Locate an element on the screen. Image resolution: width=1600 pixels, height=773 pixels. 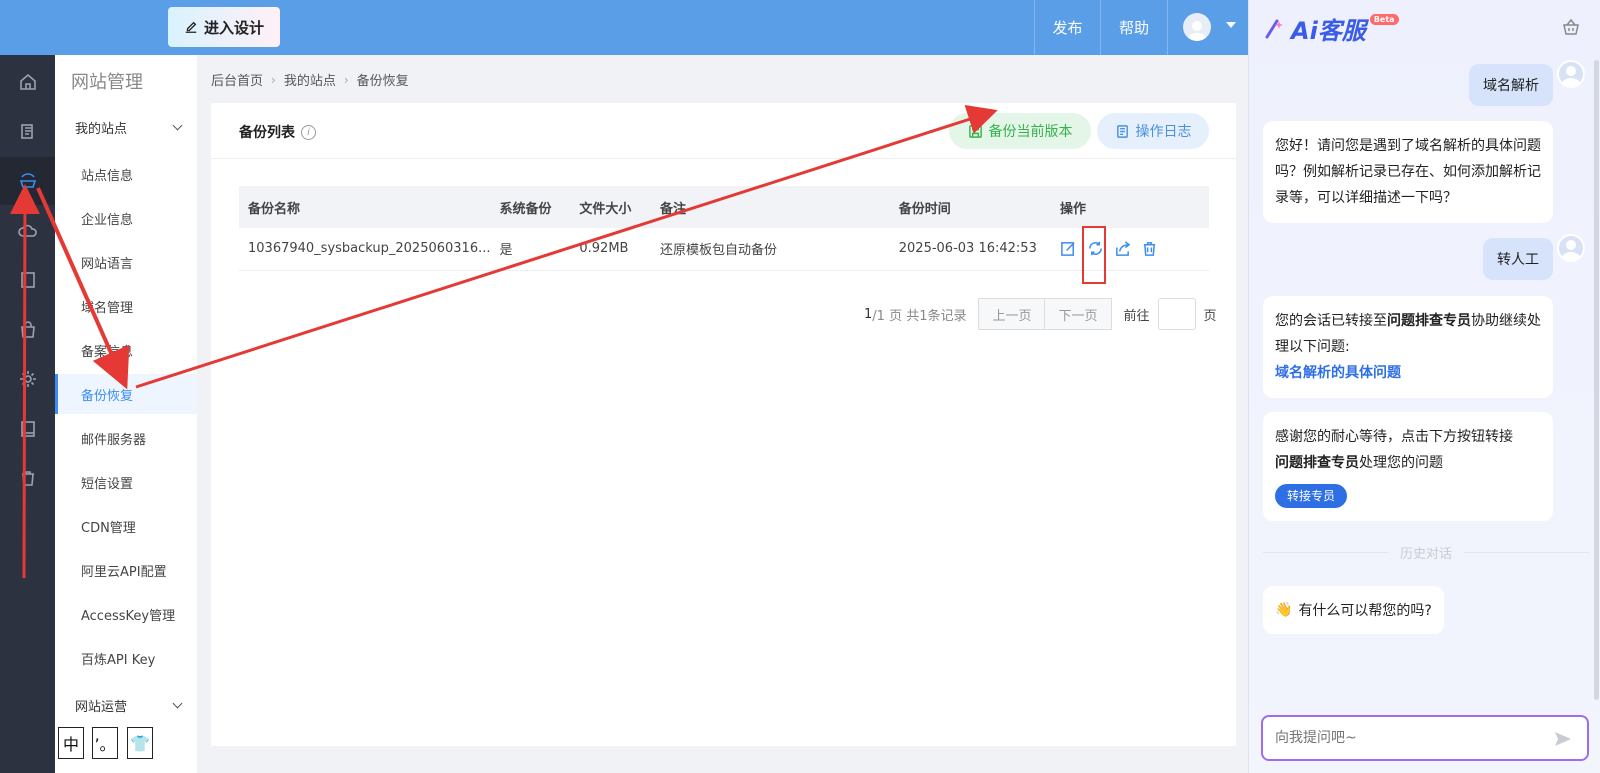
lang-box-skin: 👕 is located at coordinates (140, 743).